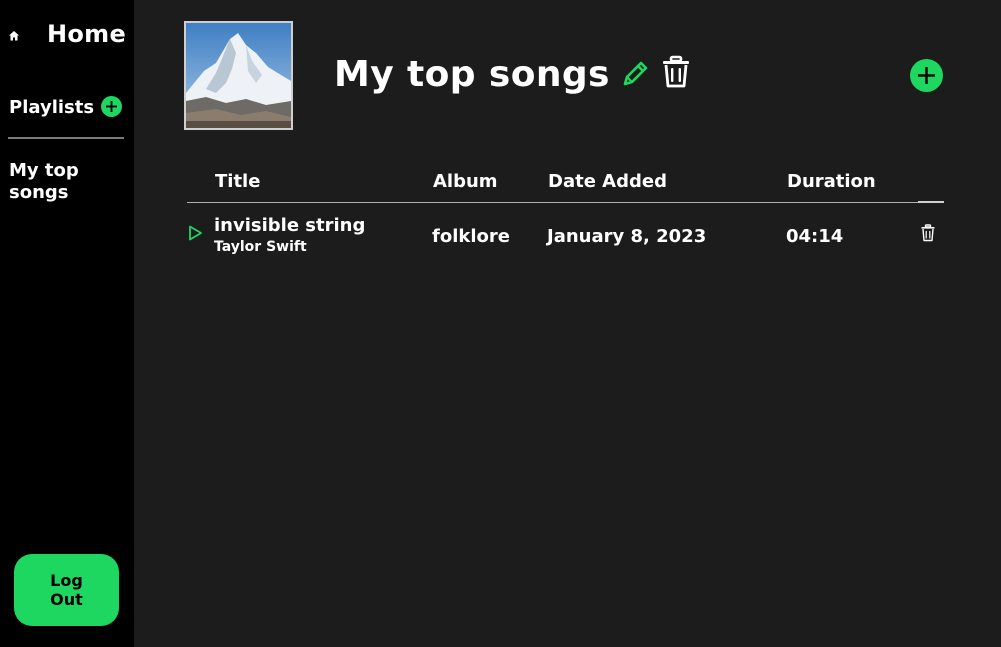 This screenshot has width=1001, height=647. I want to click on sidebar-divider, so click(66, 138).